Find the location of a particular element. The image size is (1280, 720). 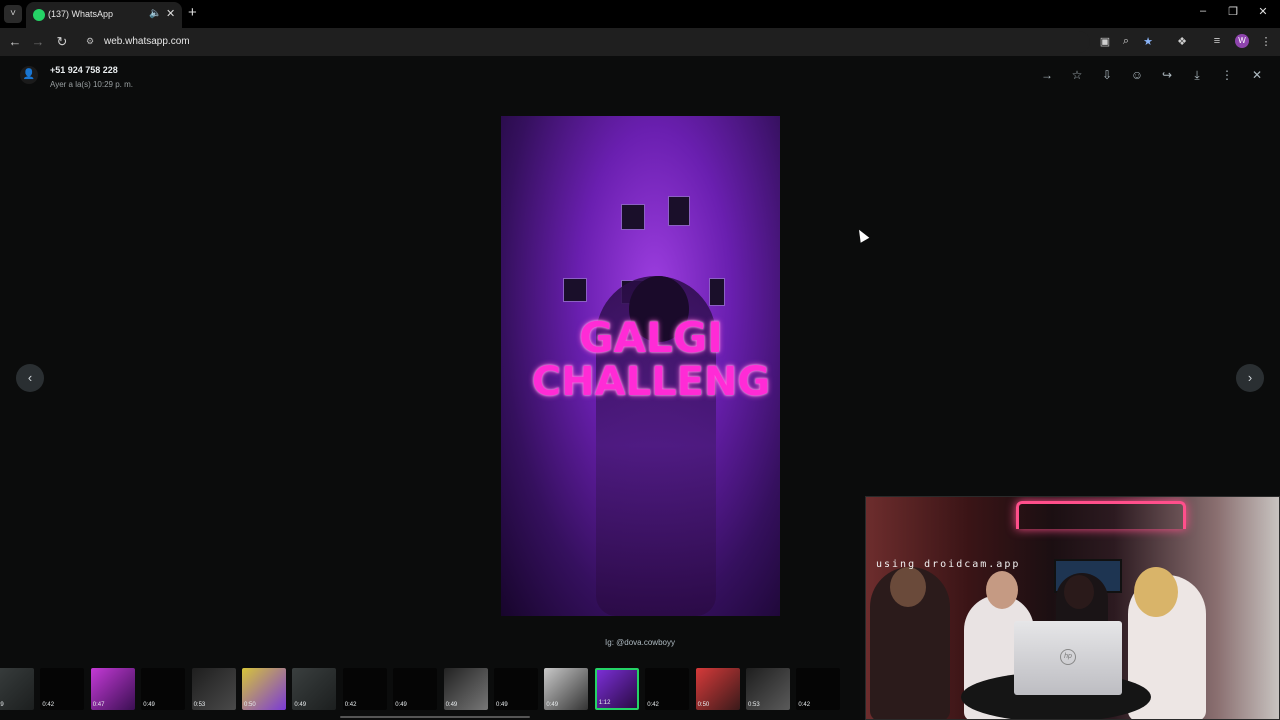

browser-toolbar: ← → ↻ ⚙ web.whatsapp.com ▣ ⌕ ★ ❖ ≡ W ⋮ is located at coordinates (640, 42).